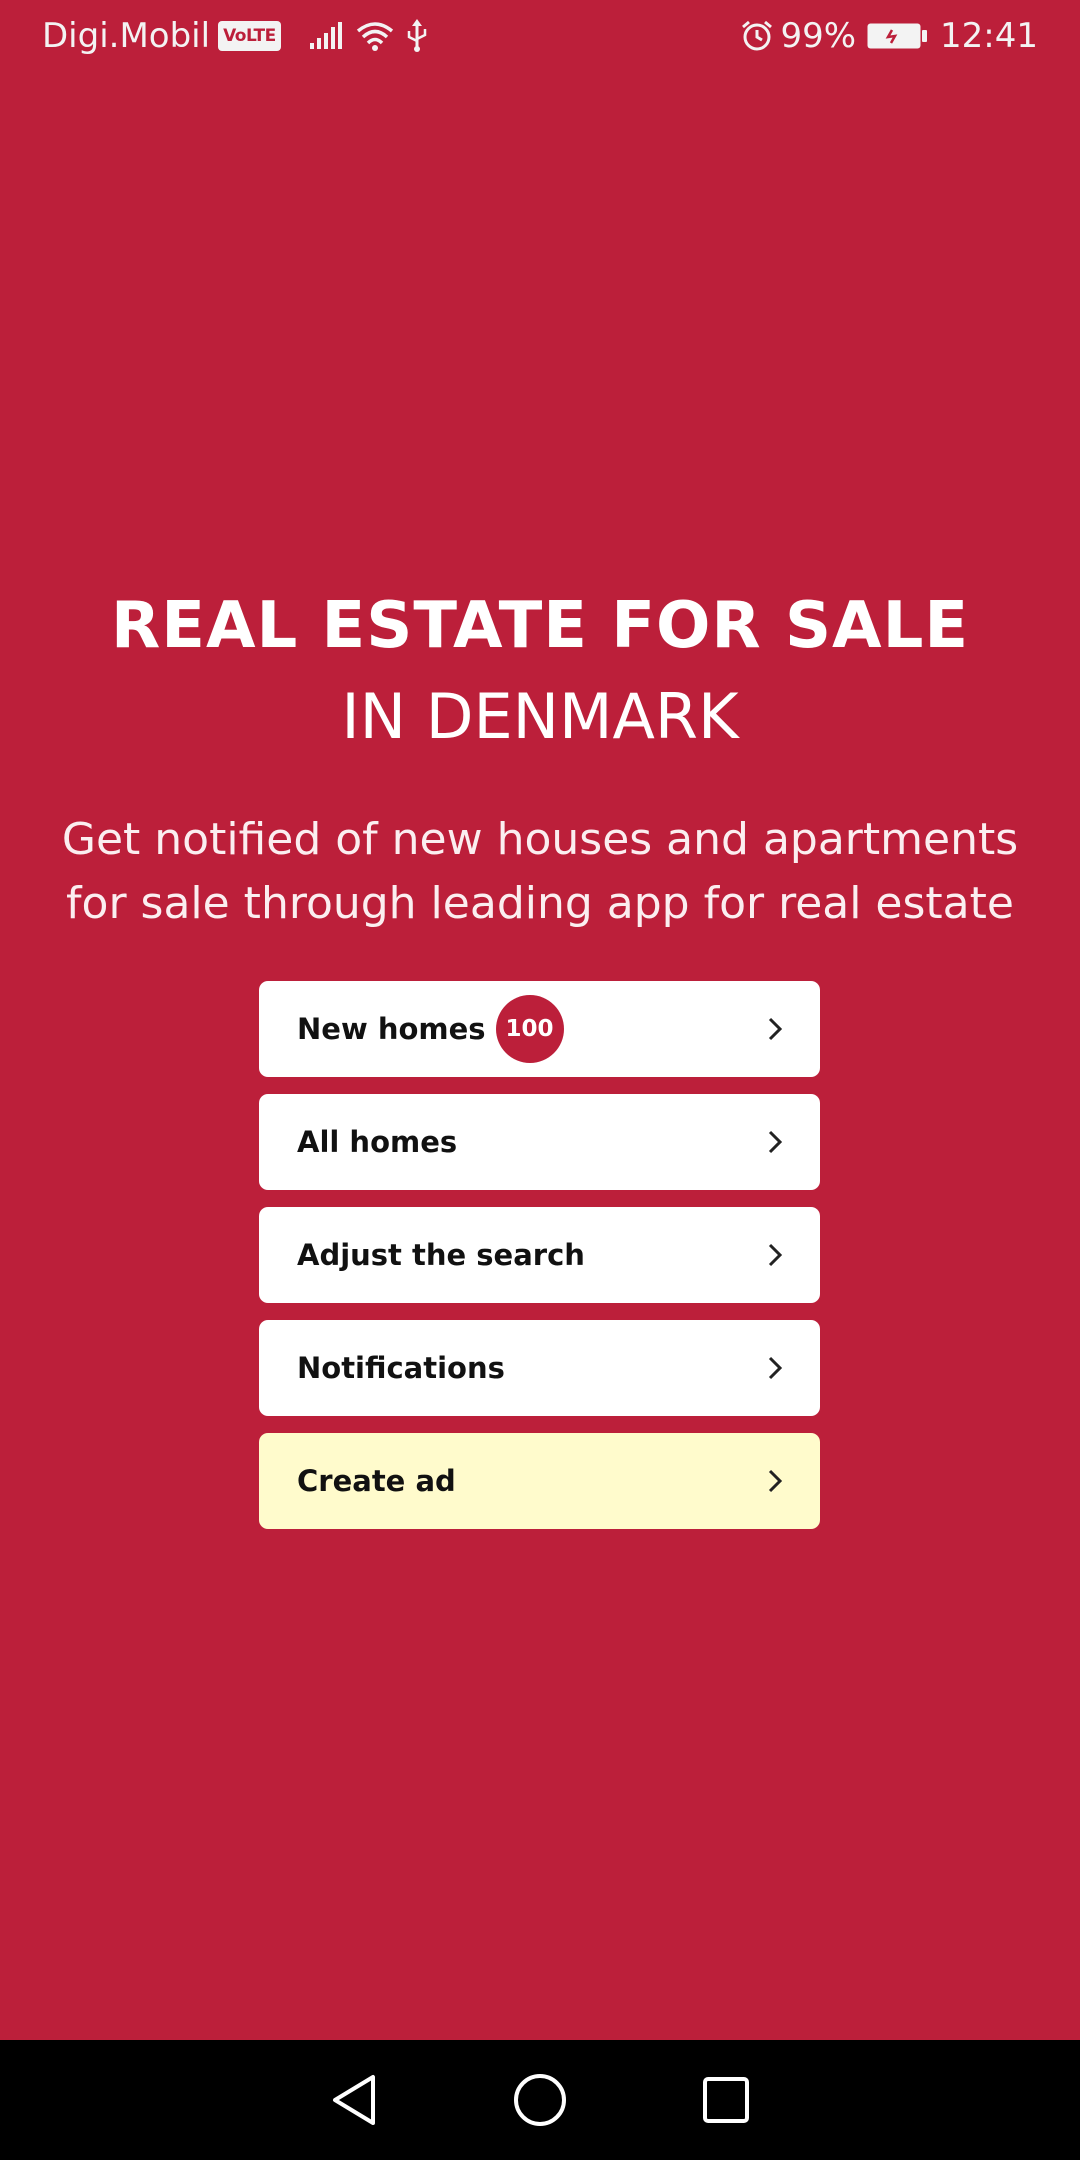  Describe the element at coordinates (376, 1481) in the screenshot. I see `menu-item-label: Create ad` at that location.